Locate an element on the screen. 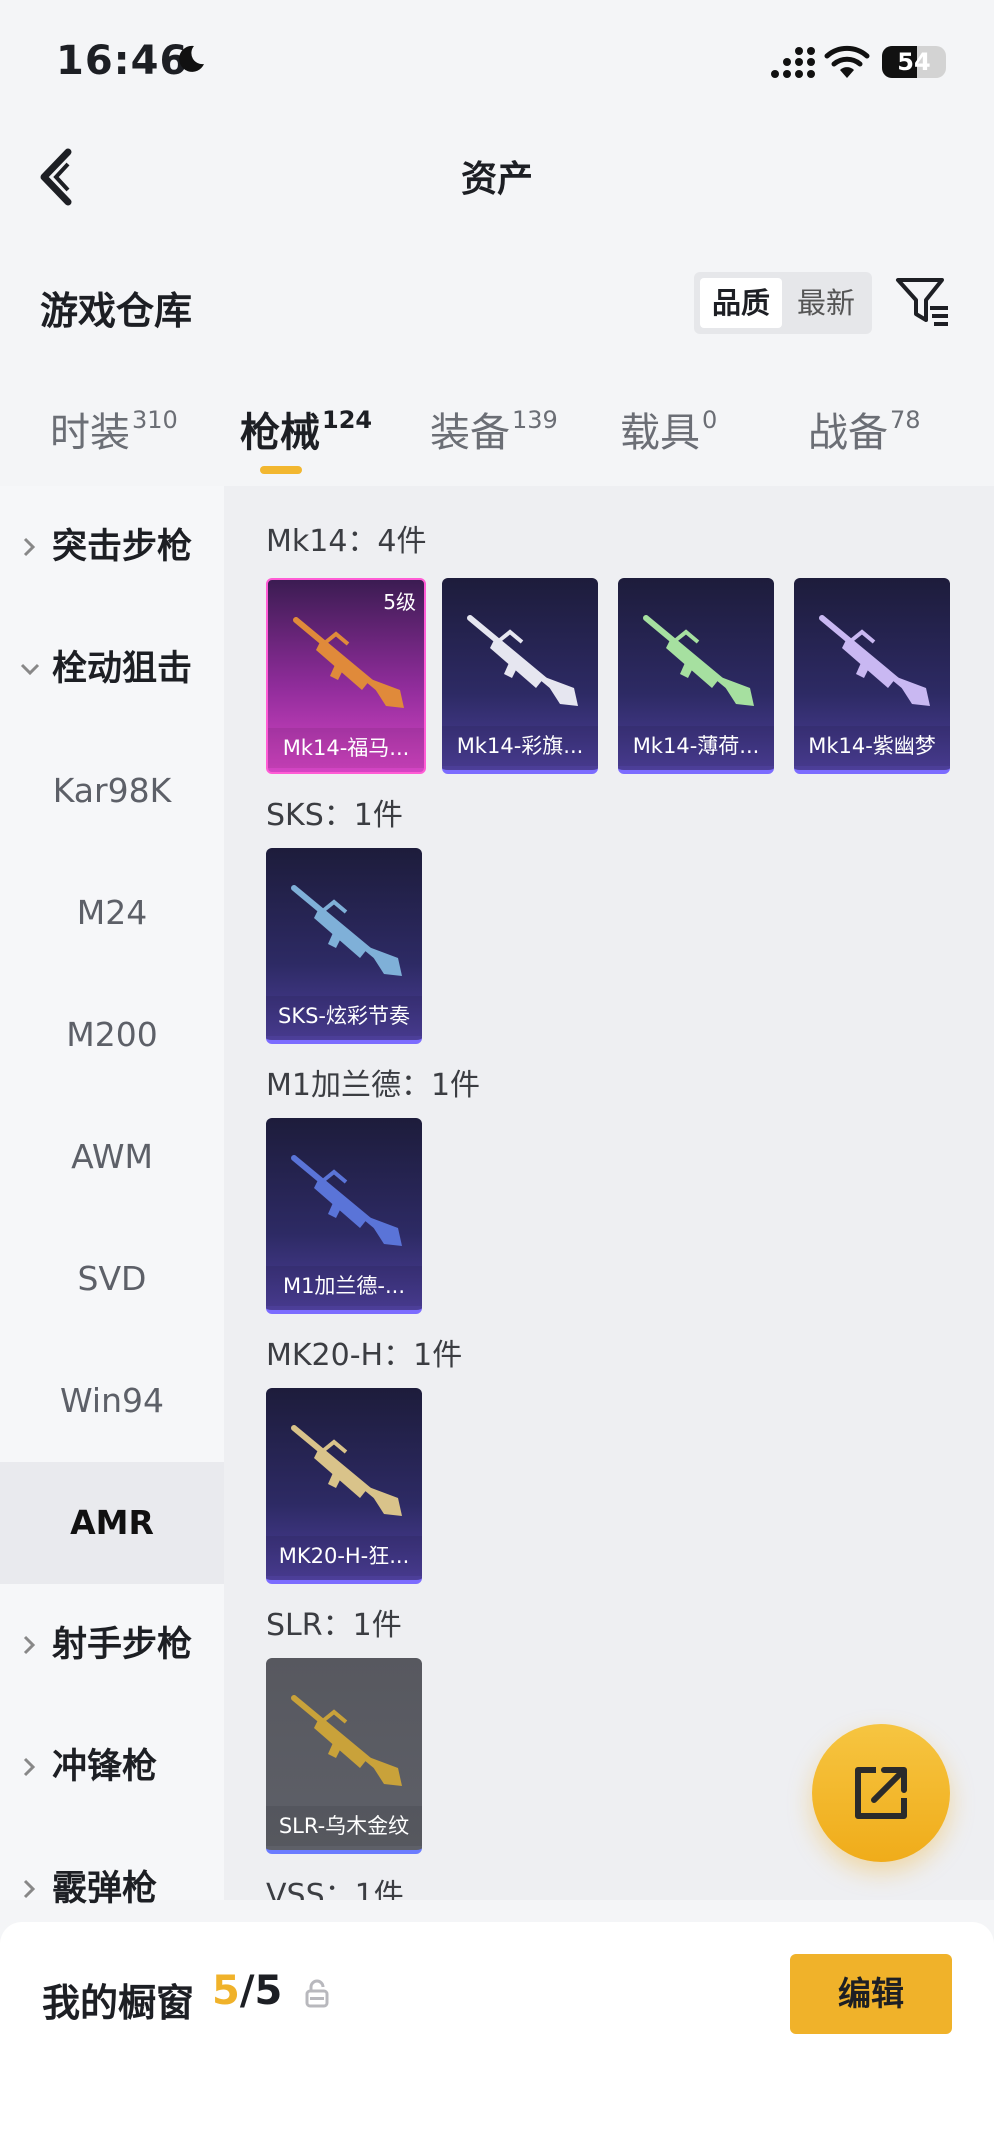 The image size is (994, 2152). tab-firearms: 枪械124 is located at coordinates (306, 429).